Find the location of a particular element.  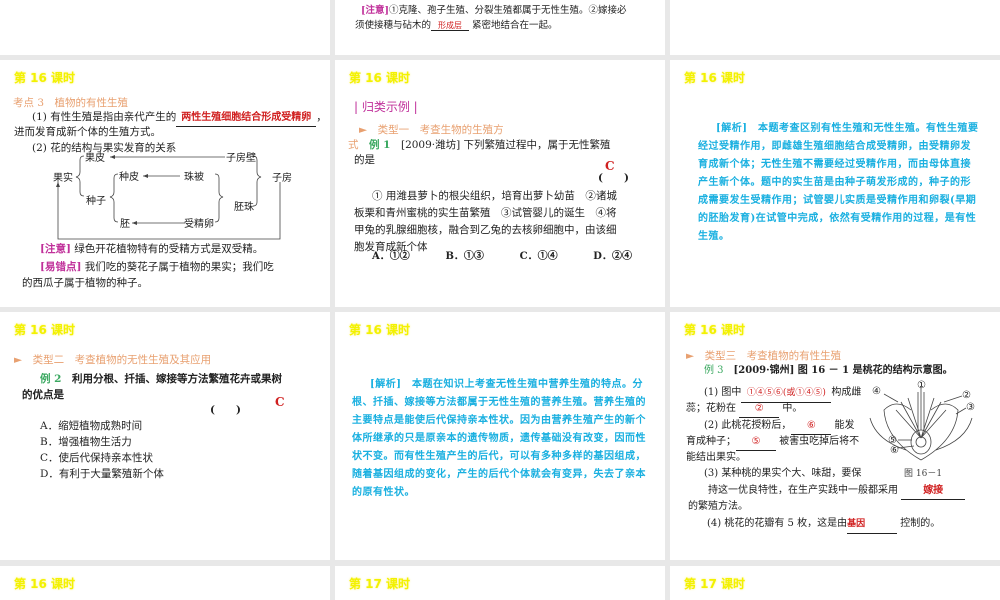

answer-blank: ② is located at coordinates (759, 409).